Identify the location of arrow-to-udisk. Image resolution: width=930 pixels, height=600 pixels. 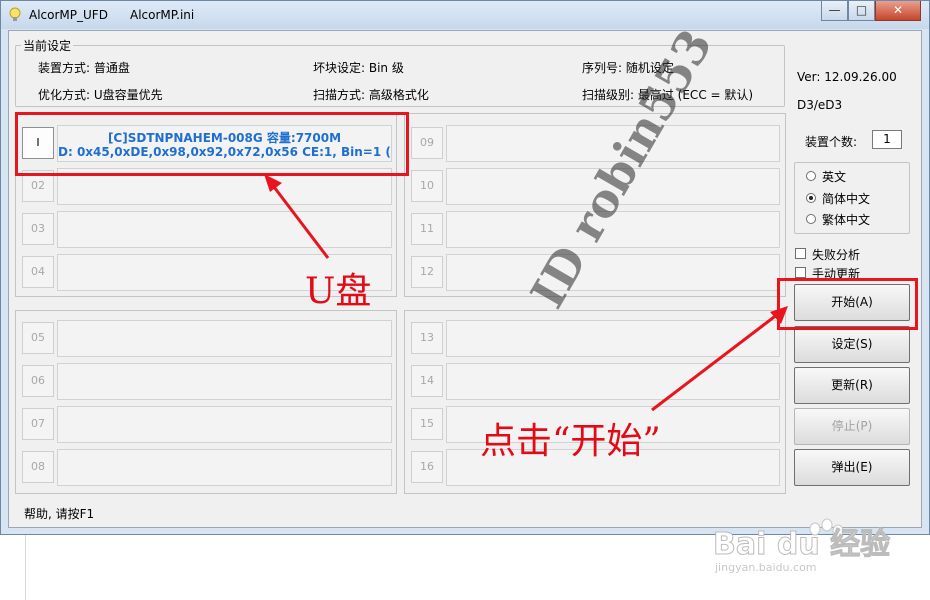
(299, 220).